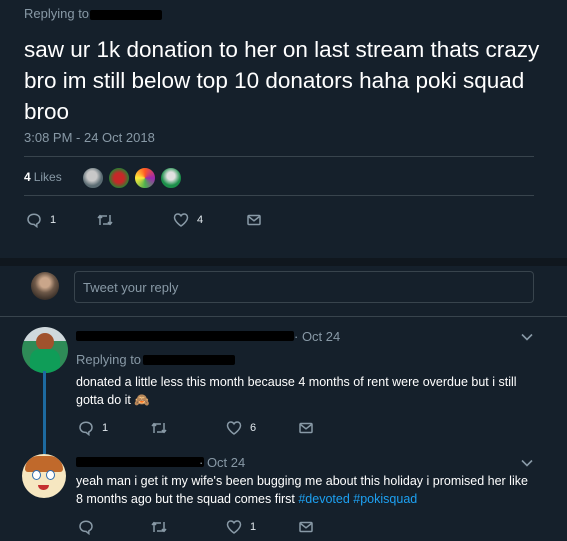  What do you see at coordinates (43, 177) in the screenshot?
I see `likes-count: 4 Likes` at bounding box center [43, 177].